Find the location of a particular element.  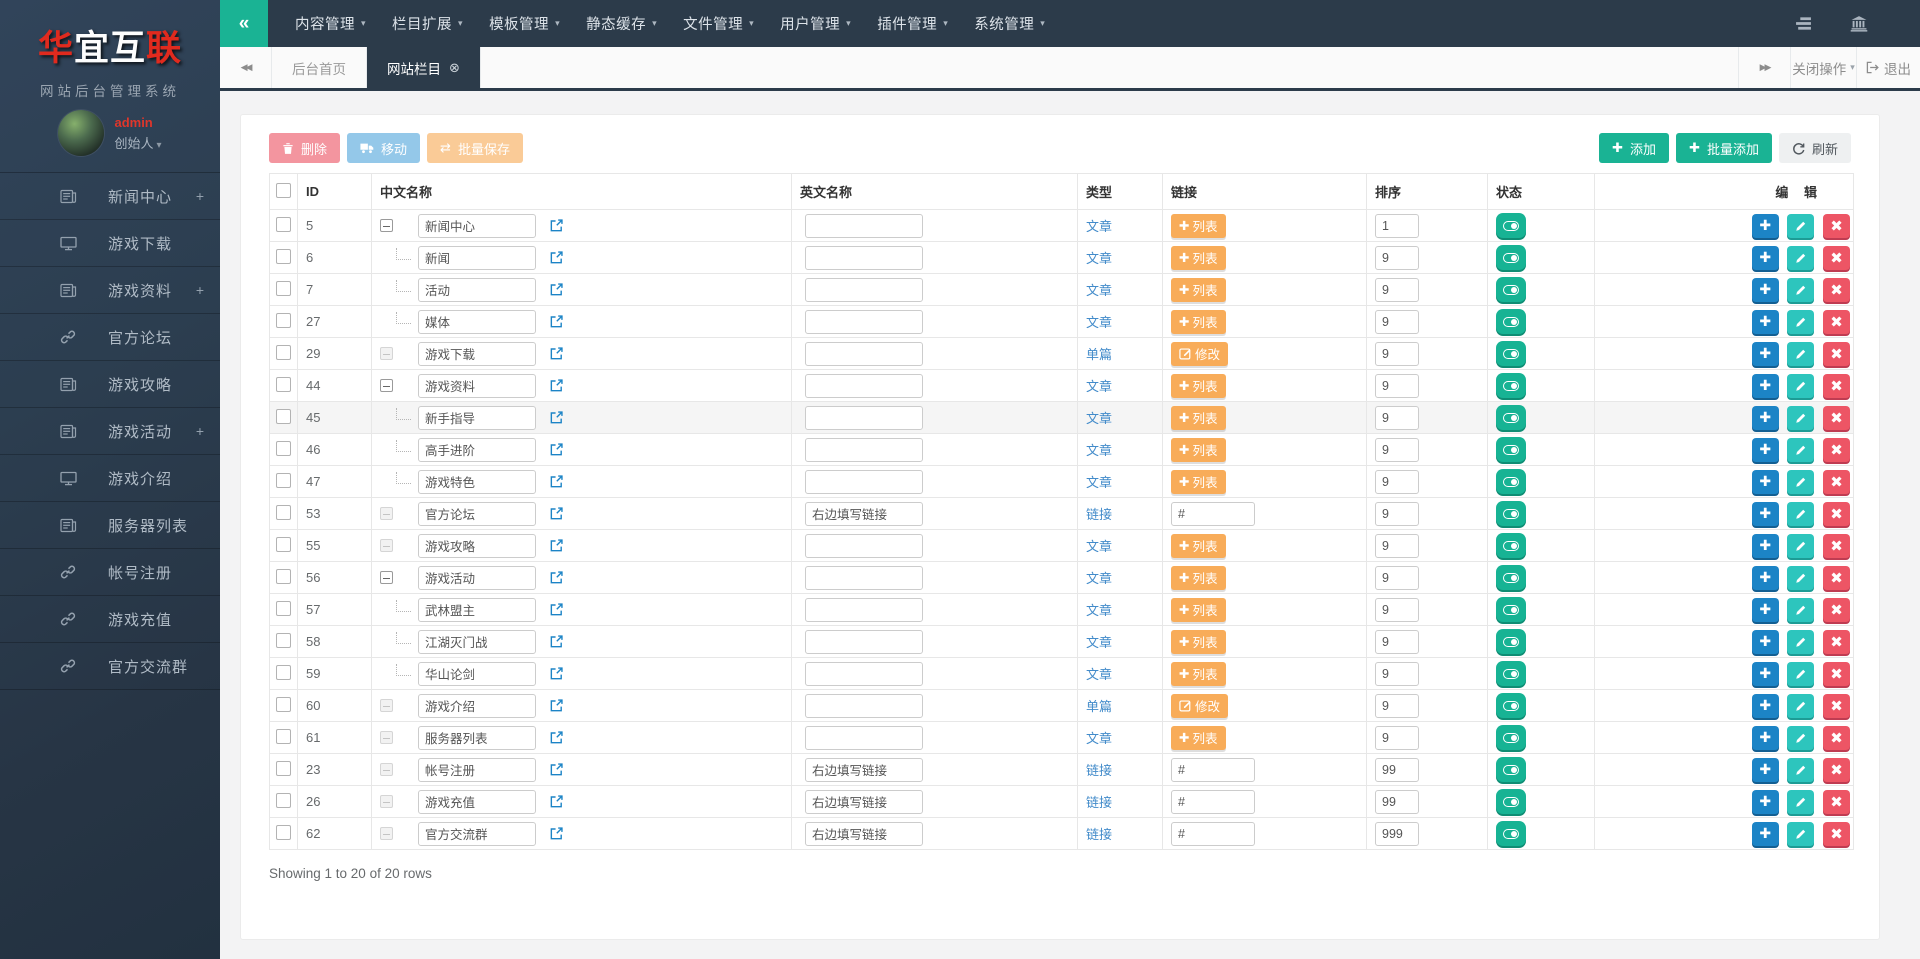

nav-item-plugin-mgmt: 插件管理 ▾ is located at coordinates (912, 23).